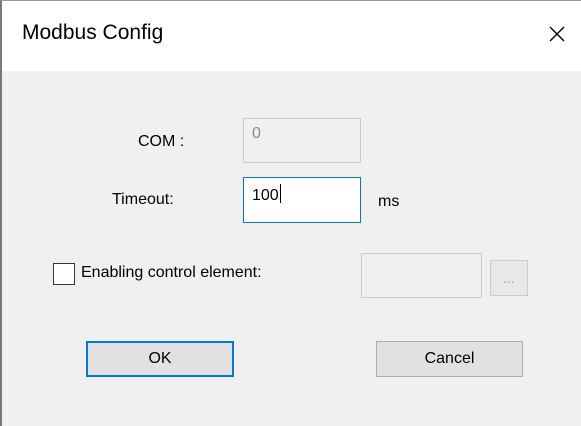 The width and height of the screenshot is (581, 426). Describe the element at coordinates (161, 141) in the screenshot. I see `com-label: COM :` at that location.